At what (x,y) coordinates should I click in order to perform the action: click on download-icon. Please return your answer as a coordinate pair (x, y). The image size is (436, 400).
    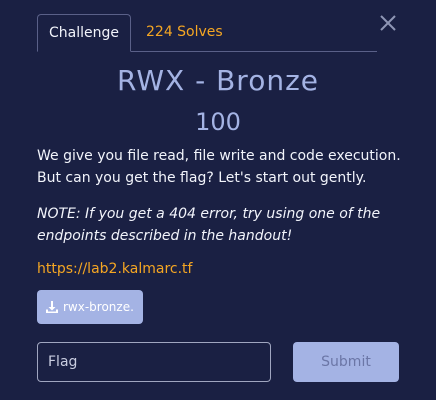
    Looking at the image, I should click on (52, 307).